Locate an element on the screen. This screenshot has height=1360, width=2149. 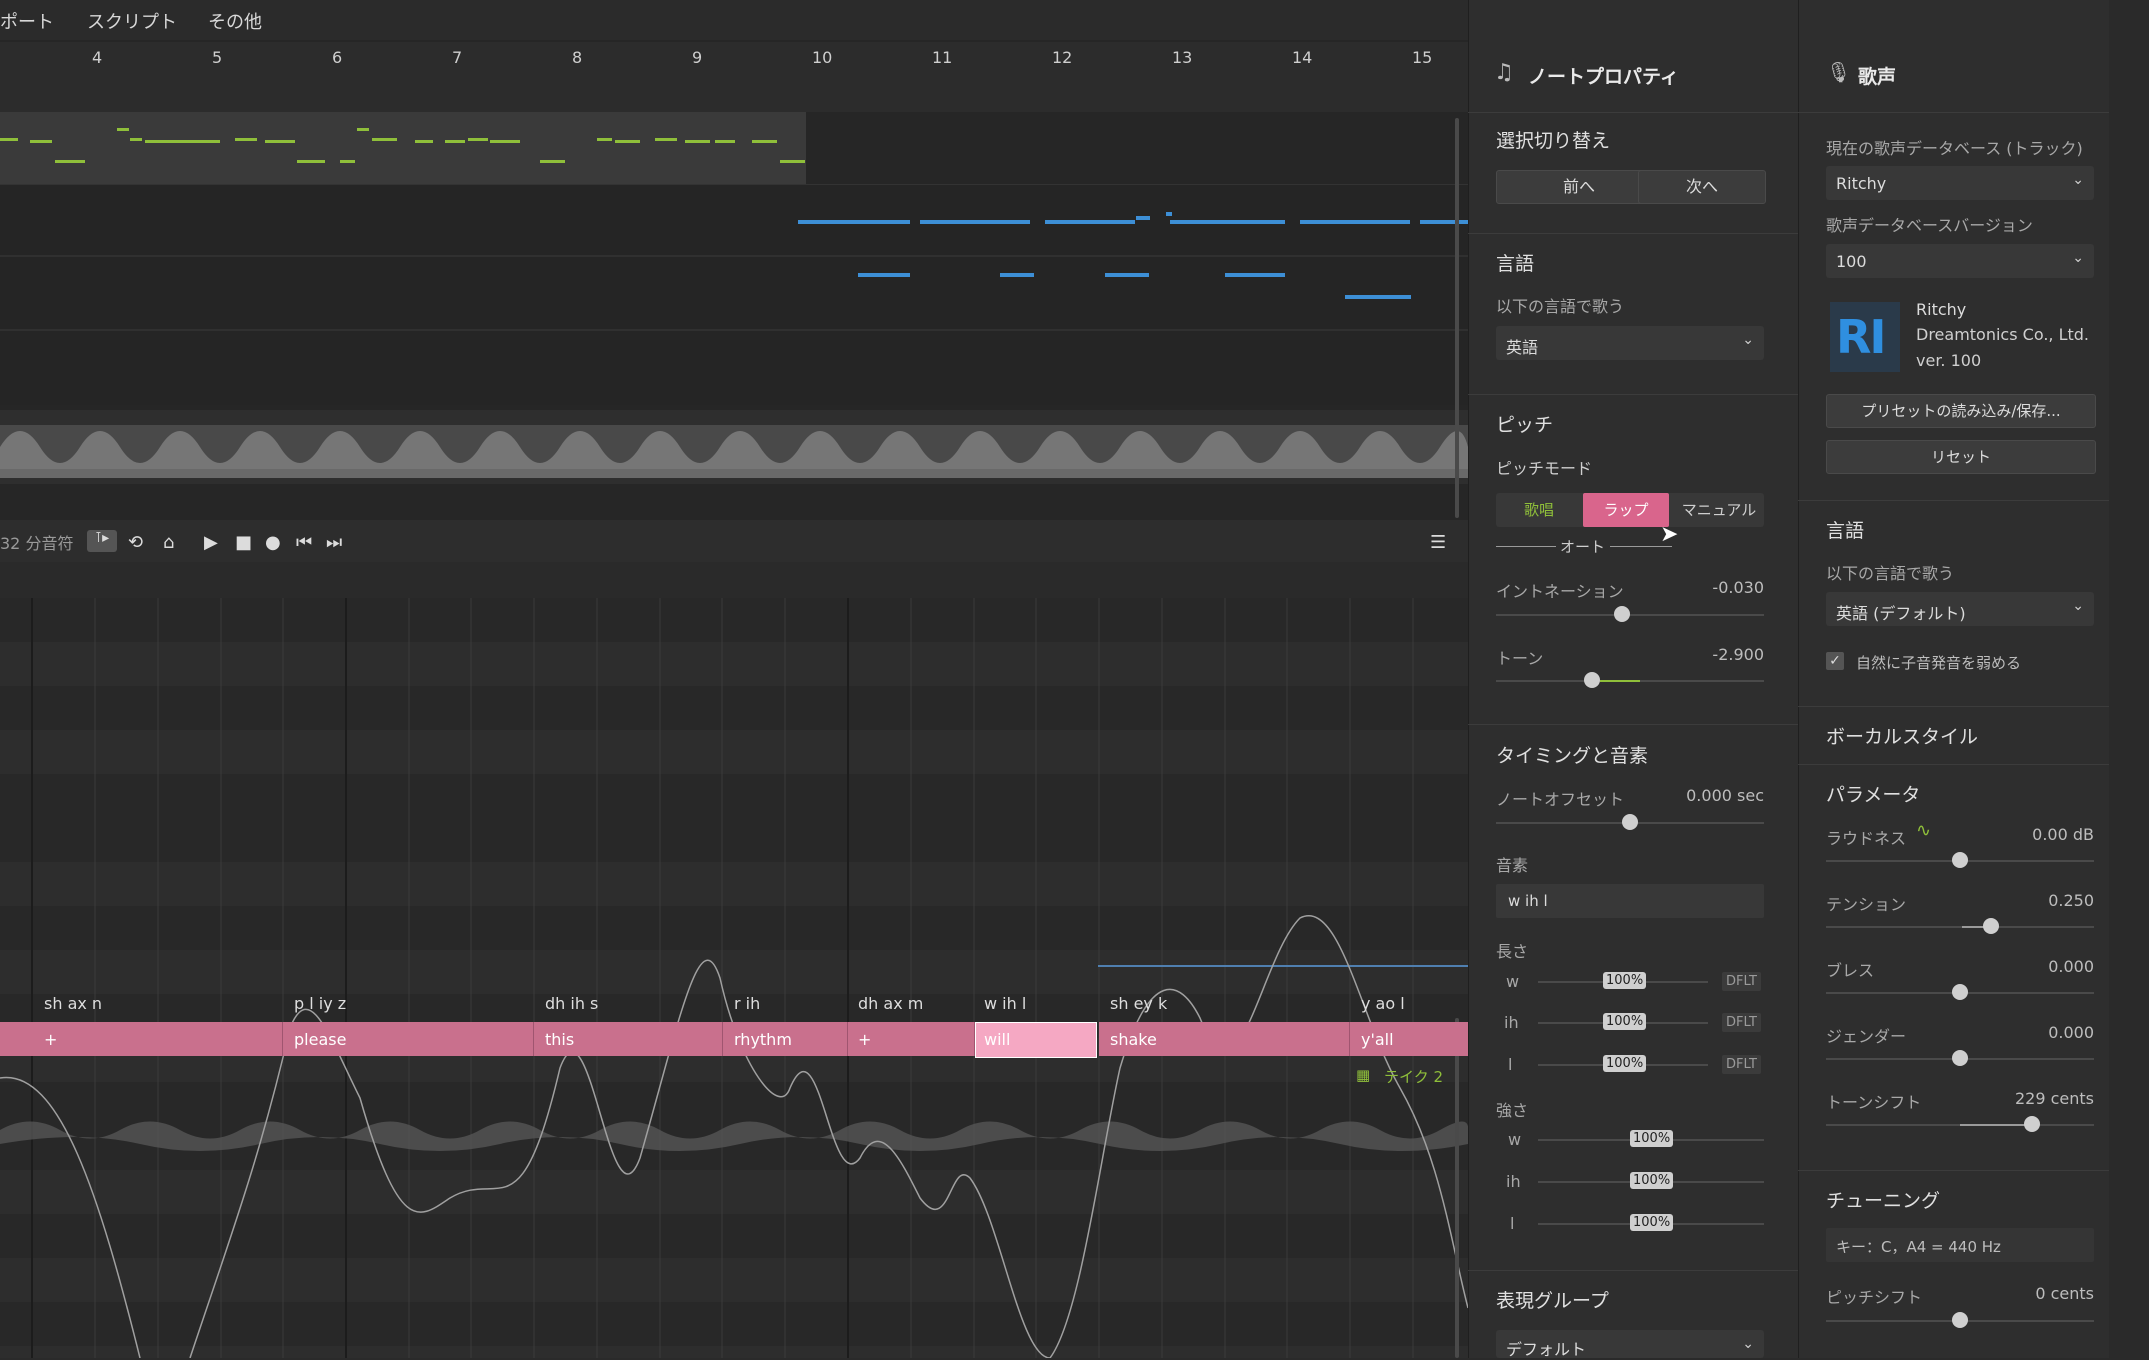
pitch-shift-slider-knob is located at coordinates (1960, 1320).